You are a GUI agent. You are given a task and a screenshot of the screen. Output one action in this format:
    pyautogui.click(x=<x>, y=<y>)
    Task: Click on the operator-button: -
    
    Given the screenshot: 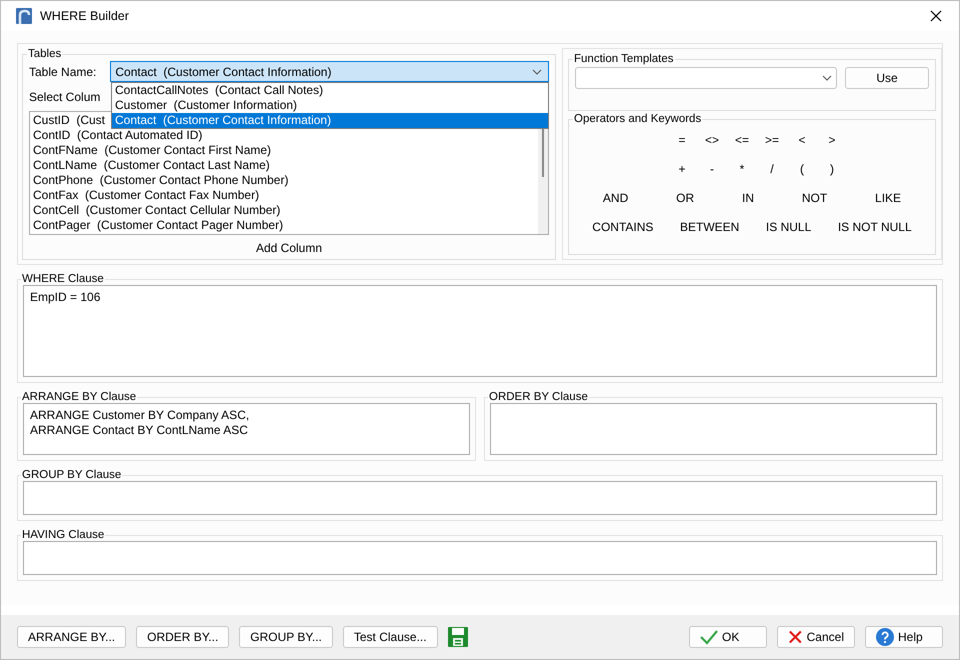 What is the action you would take?
    pyautogui.click(x=712, y=169)
    